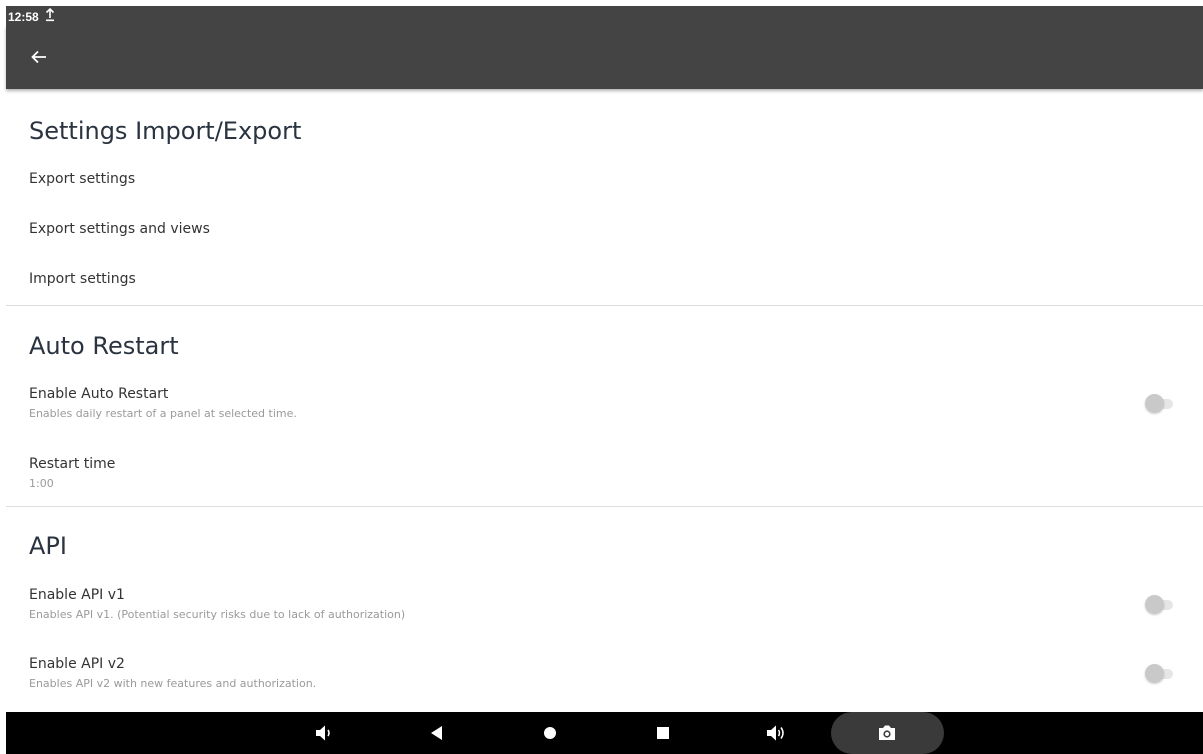 The height and width of the screenshot is (754, 1203). What do you see at coordinates (82, 279) in the screenshot?
I see `import-settings-label: Import settings` at bounding box center [82, 279].